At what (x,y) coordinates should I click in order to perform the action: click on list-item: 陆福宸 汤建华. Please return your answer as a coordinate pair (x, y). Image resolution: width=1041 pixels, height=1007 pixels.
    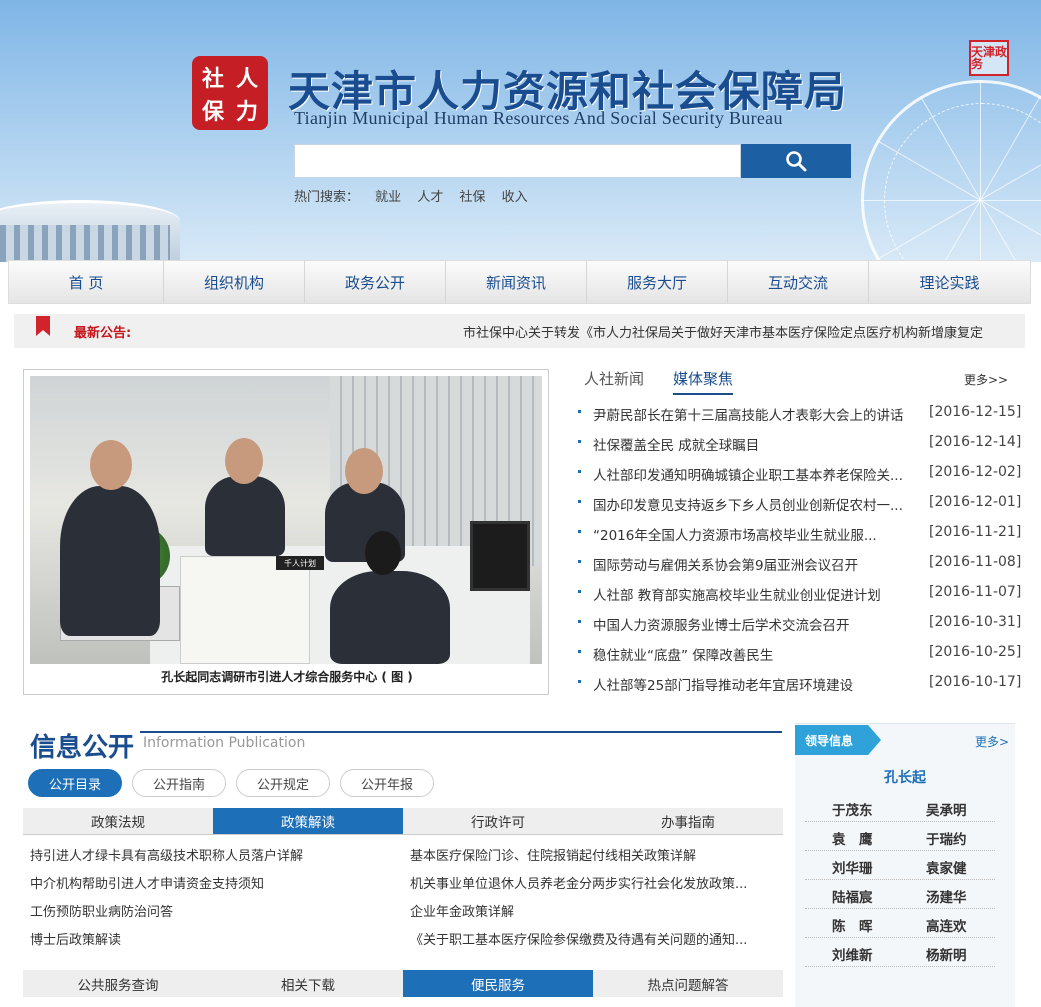
    Looking at the image, I should click on (900, 894).